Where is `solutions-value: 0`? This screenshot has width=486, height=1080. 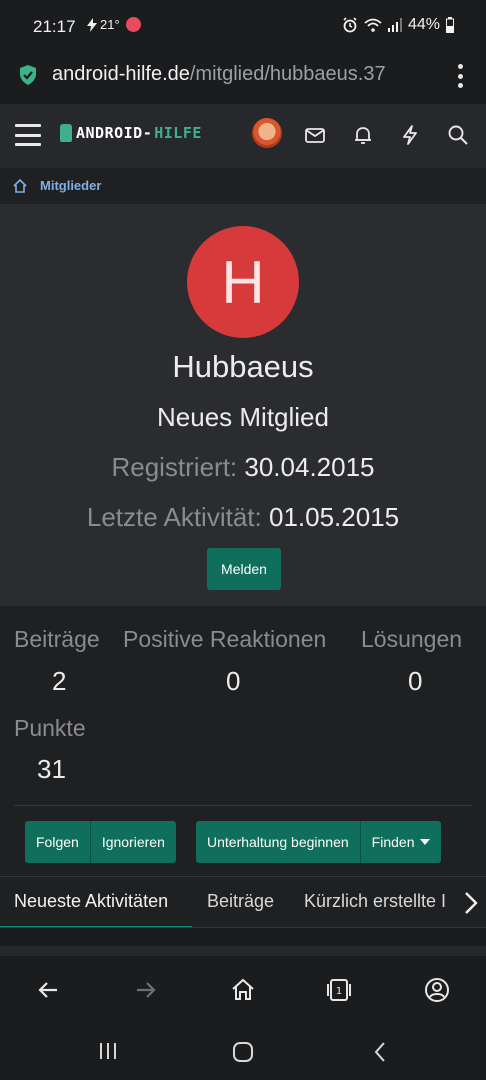
solutions-value: 0 is located at coordinates (415, 681).